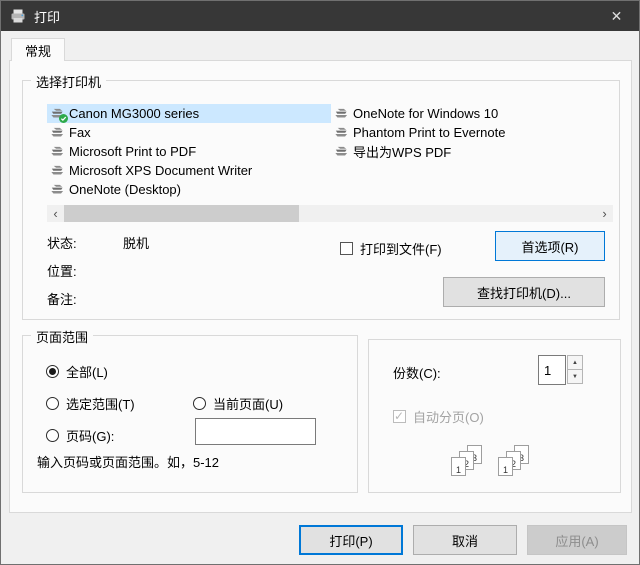 This screenshot has height=565, width=640. I want to click on printer-name: 导出为WPS PDF, so click(402, 152).